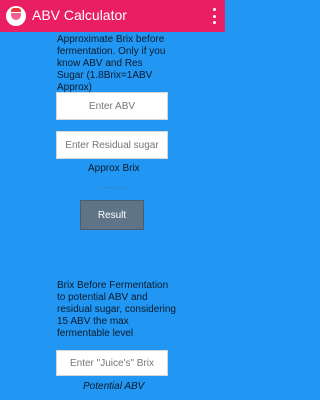 The width and height of the screenshot is (320, 400). Describe the element at coordinates (114, 386) in the screenshot. I see `potential-abv-label: Potential ABV` at that location.